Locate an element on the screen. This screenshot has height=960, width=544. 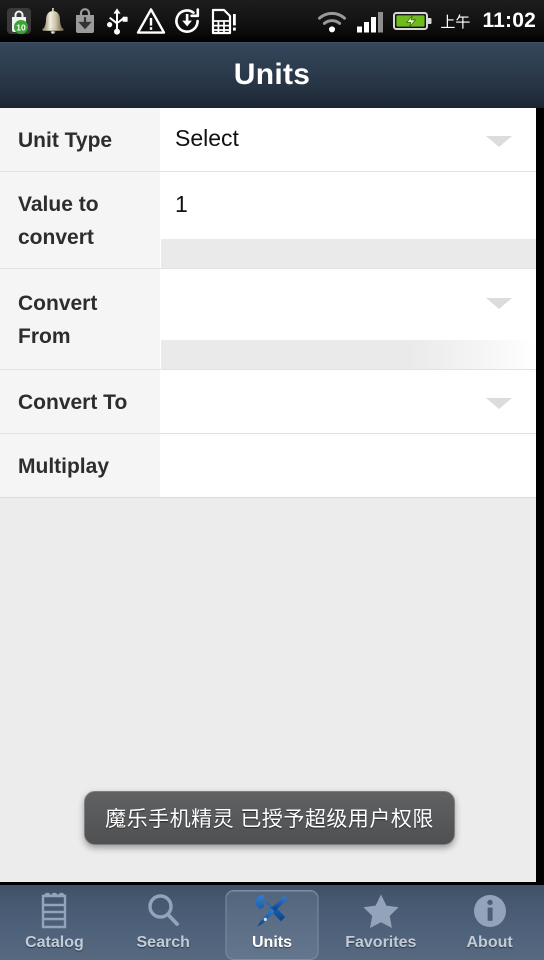
tab-catalog: Catalog is located at coordinates (54, 922).